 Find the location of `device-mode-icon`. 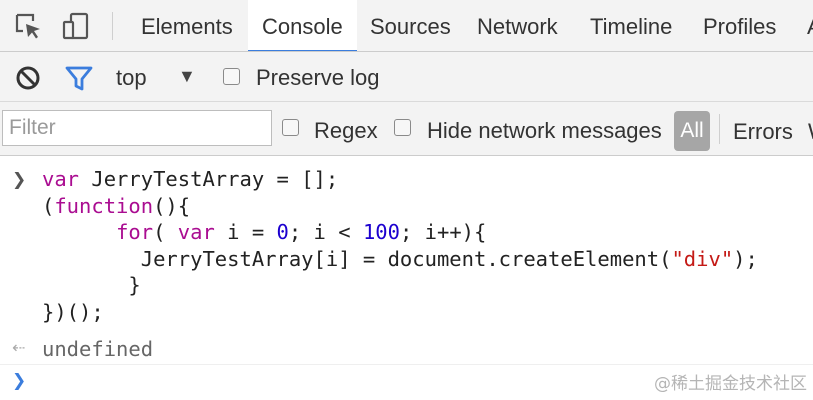

device-mode-icon is located at coordinates (76, 26).